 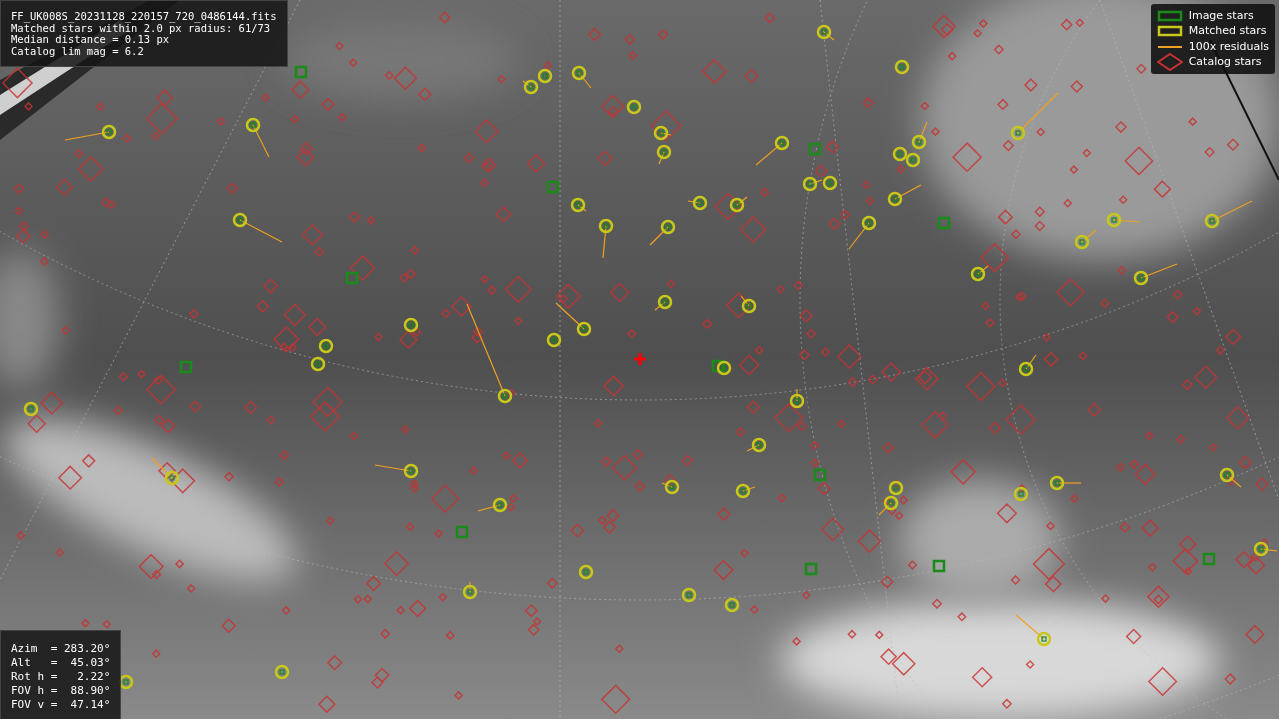 What do you see at coordinates (141, 28) in the screenshot?
I see `info-text: Matched stars within 2.0 px radius: 61/73` at bounding box center [141, 28].